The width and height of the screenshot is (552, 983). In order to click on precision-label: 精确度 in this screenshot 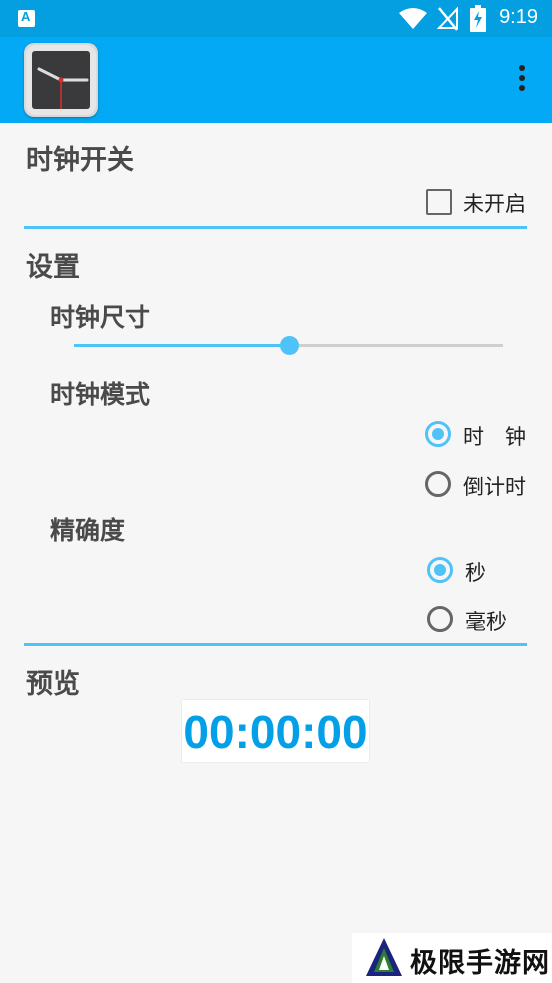, I will do `click(88, 530)`.